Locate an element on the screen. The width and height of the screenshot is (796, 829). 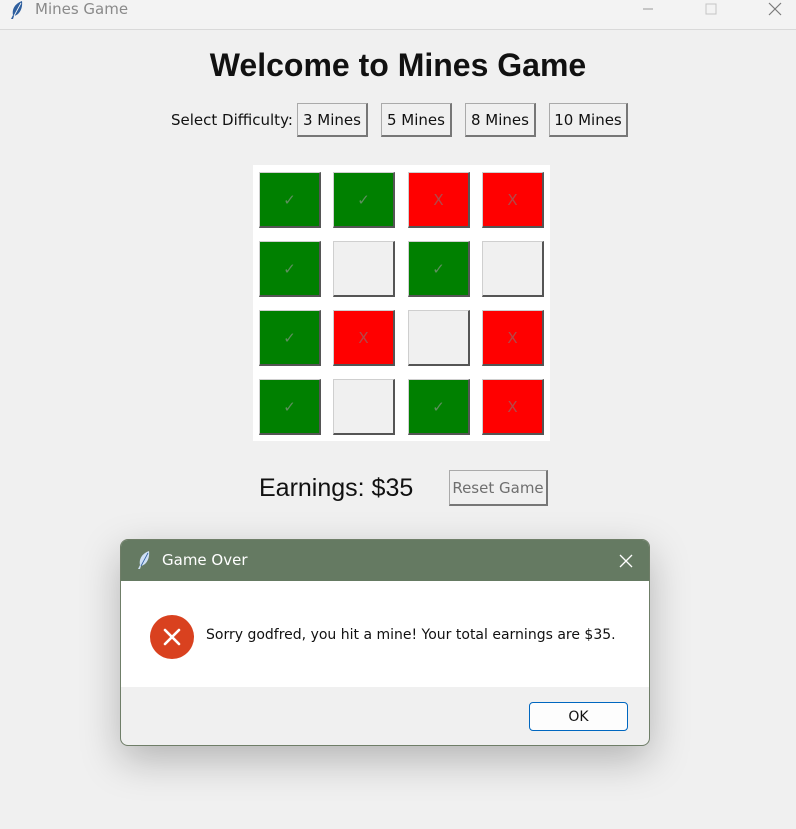
dialog-titlebar: Game Over is located at coordinates (385, 560).